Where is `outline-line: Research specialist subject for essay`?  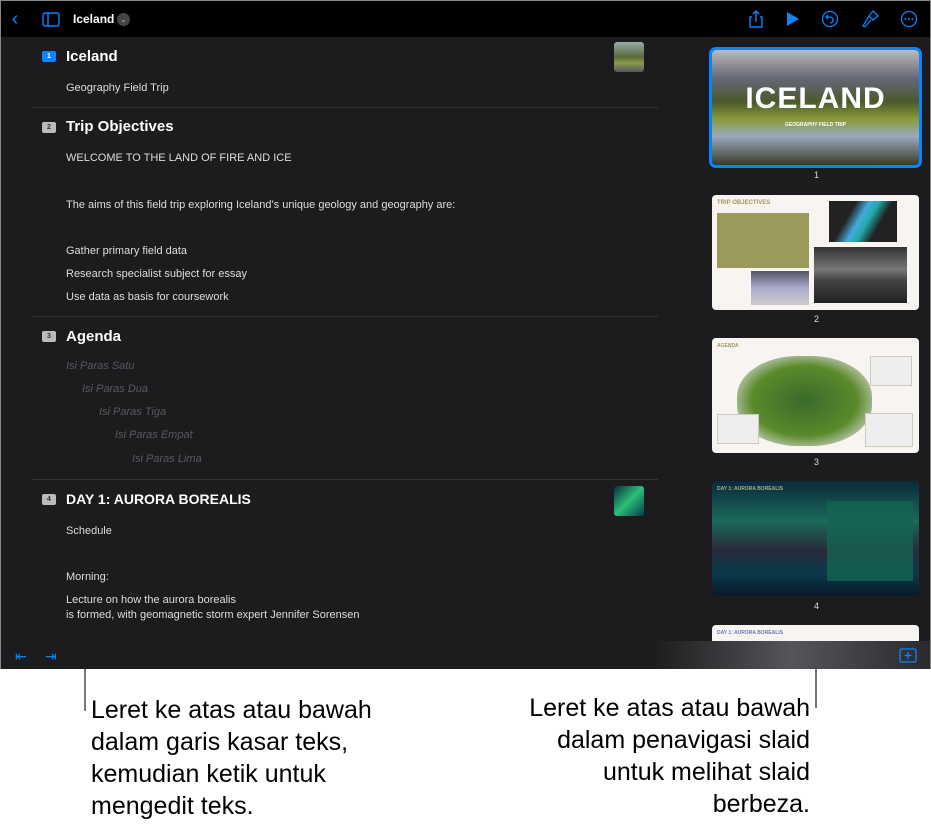 outline-line: Research specialist subject for essay is located at coordinates (156, 274).